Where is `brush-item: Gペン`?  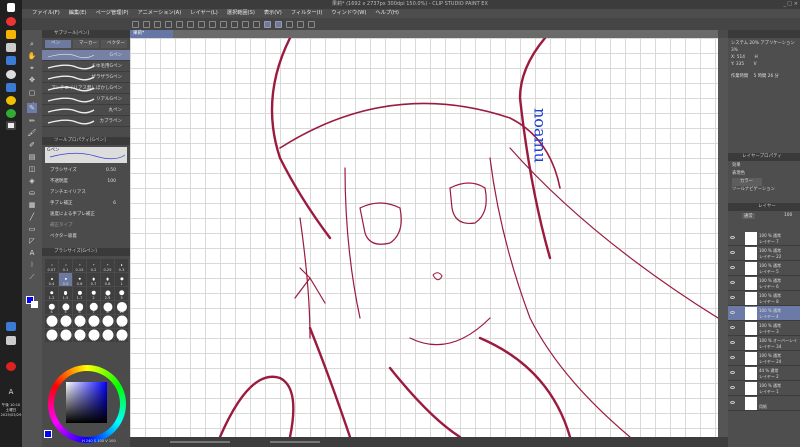
brush-item: Gペン is located at coordinates (86, 55).